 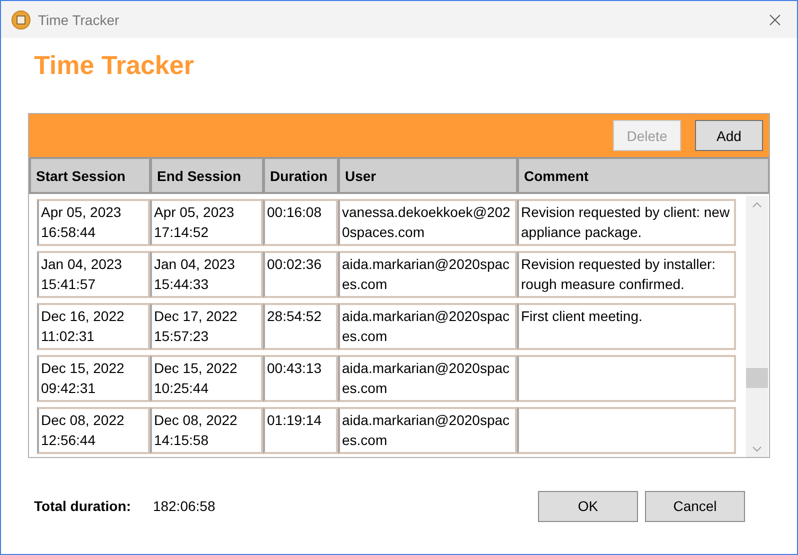 What do you see at coordinates (757, 205) in the screenshot?
I see `scroll-up-icon` at bounding box center [757, 205].